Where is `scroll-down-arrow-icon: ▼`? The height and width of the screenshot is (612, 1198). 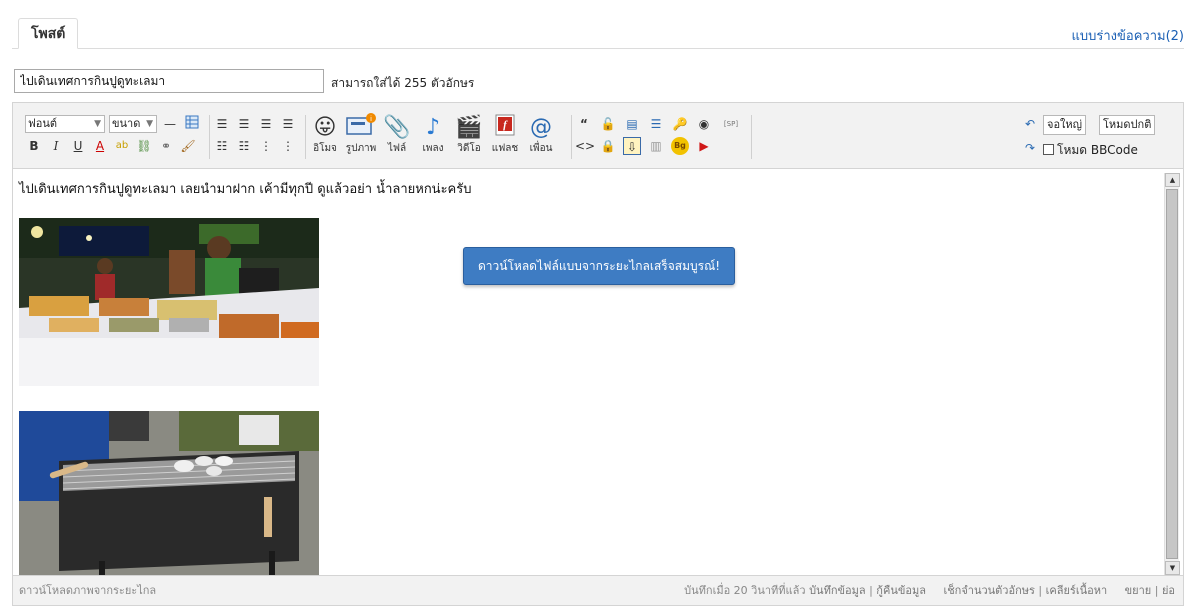
scroll-down-arrow-icon: ▼ is located at coordinates (1172, 568).